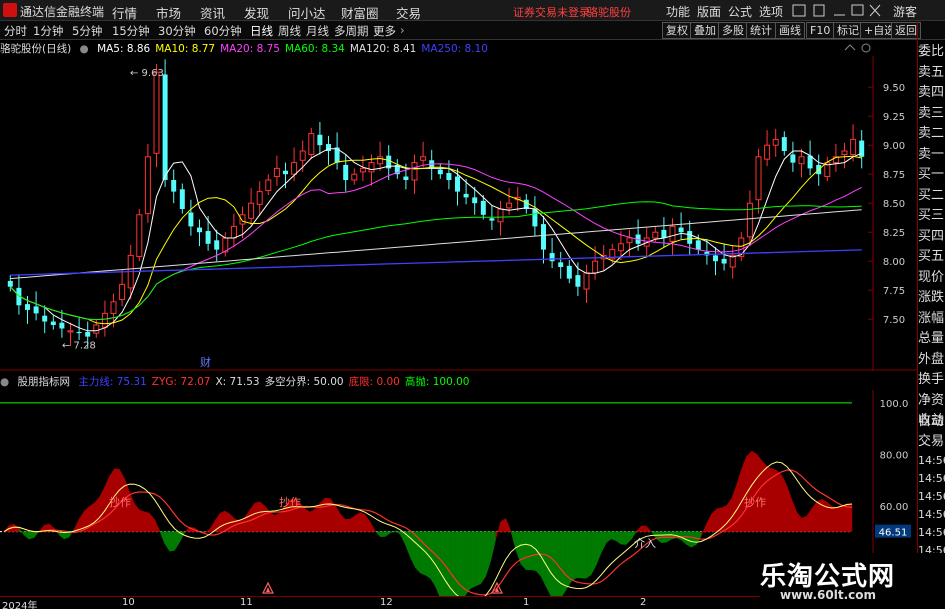 This screenshot has width=945, height=609. What do you see at coordinates (360, 12) in the screenshot?
I see `menu-wealth: 财富圈` at bounding box center [360, 12].